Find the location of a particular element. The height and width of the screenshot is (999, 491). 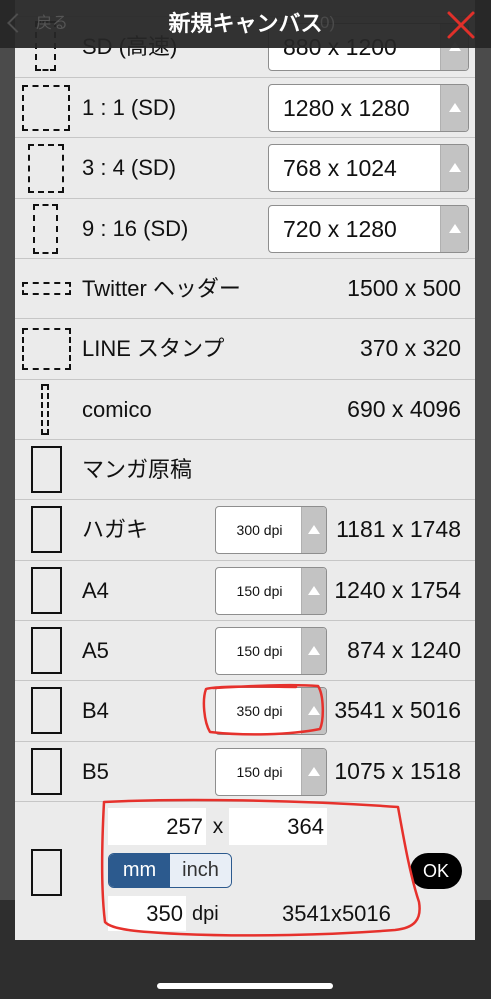

preset-size: 1240 x 1754 is located at coordinates (397, 590).